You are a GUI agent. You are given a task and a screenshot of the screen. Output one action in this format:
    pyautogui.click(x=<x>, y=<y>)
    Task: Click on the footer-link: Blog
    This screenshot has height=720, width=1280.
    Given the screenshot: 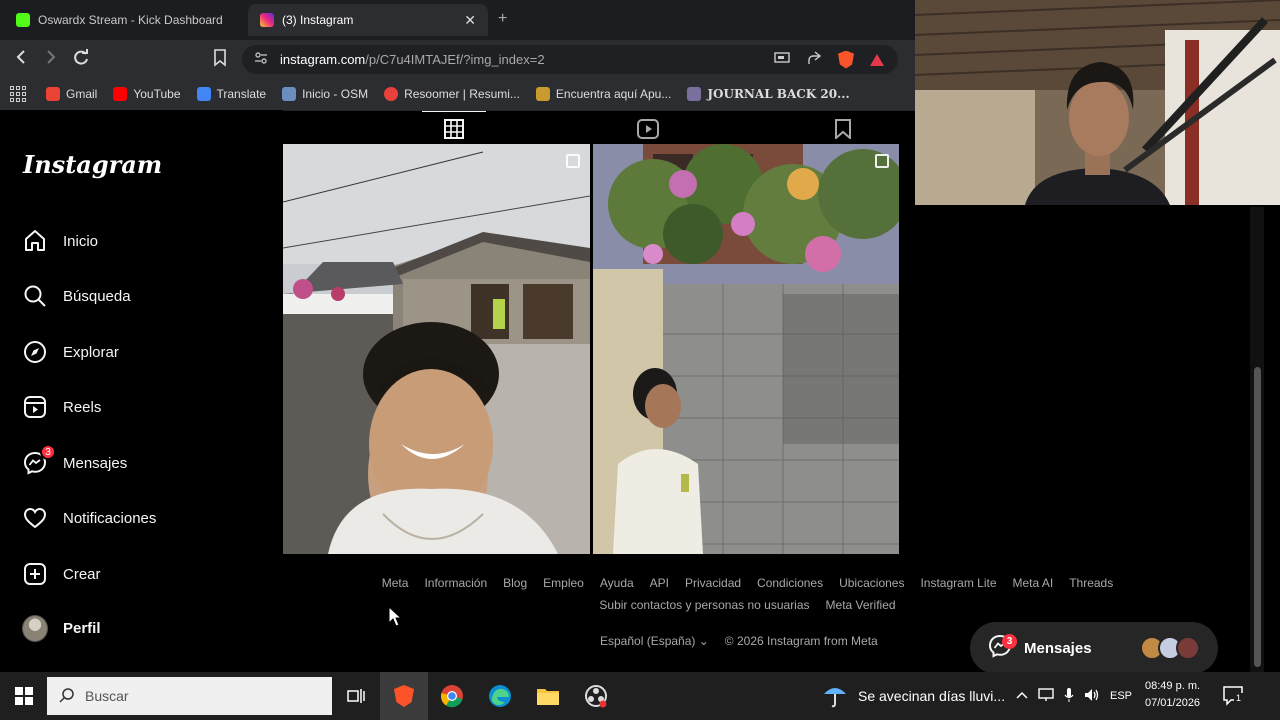 What is the action you would take?
    pyautogui.click(x=515, y=583)
    